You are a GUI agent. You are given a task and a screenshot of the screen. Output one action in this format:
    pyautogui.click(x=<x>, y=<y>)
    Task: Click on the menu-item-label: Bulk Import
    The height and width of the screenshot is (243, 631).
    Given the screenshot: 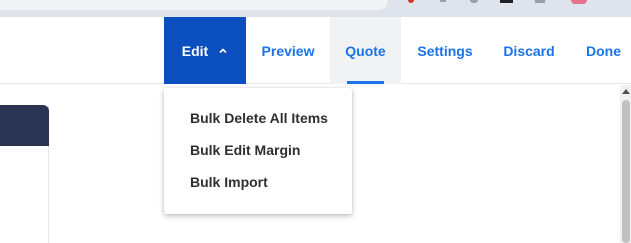 What is the action you would take?
    pyautogui.click(x=229, y=182)
    